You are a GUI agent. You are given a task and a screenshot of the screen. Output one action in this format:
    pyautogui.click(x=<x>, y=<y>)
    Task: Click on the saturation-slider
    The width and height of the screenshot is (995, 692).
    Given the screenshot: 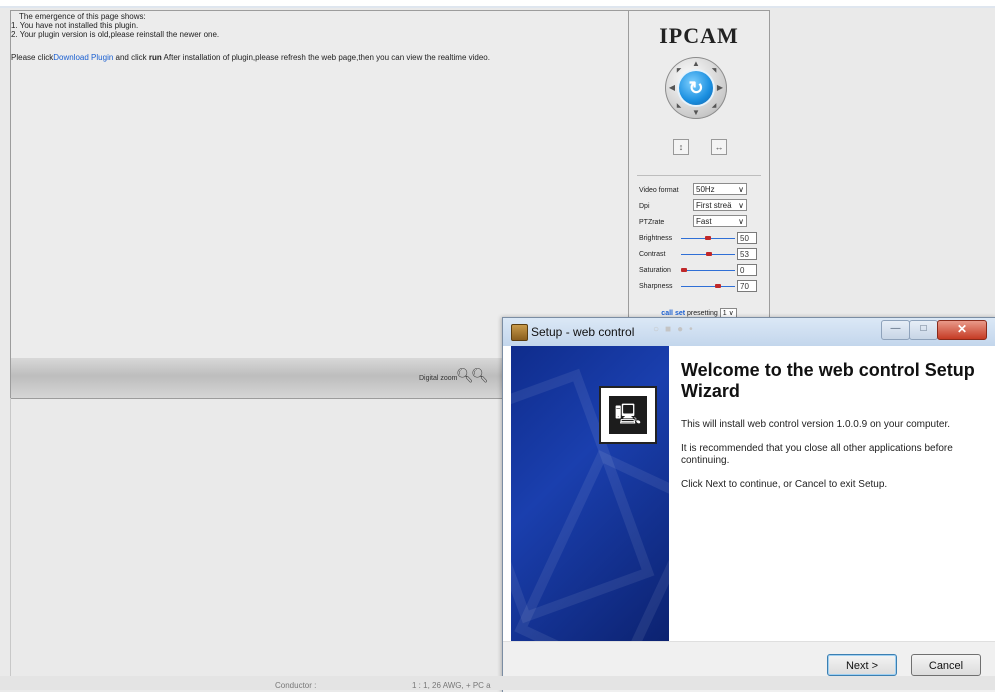 What is the action you would take?
    pyautogui.click(x=708, y=270)
    